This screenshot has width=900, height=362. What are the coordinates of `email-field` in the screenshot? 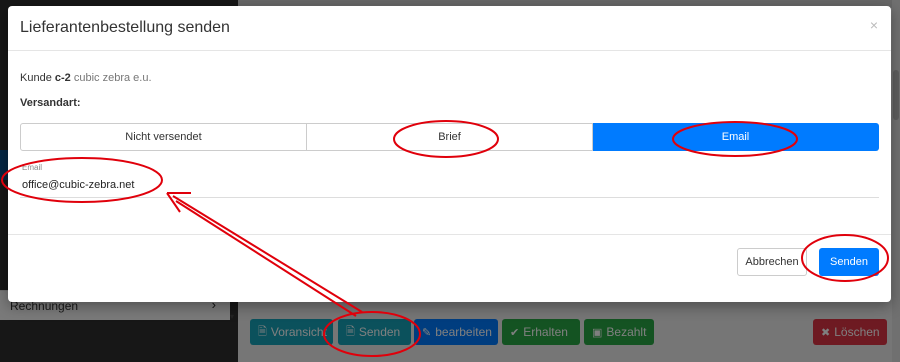 It's located at (222, 185).